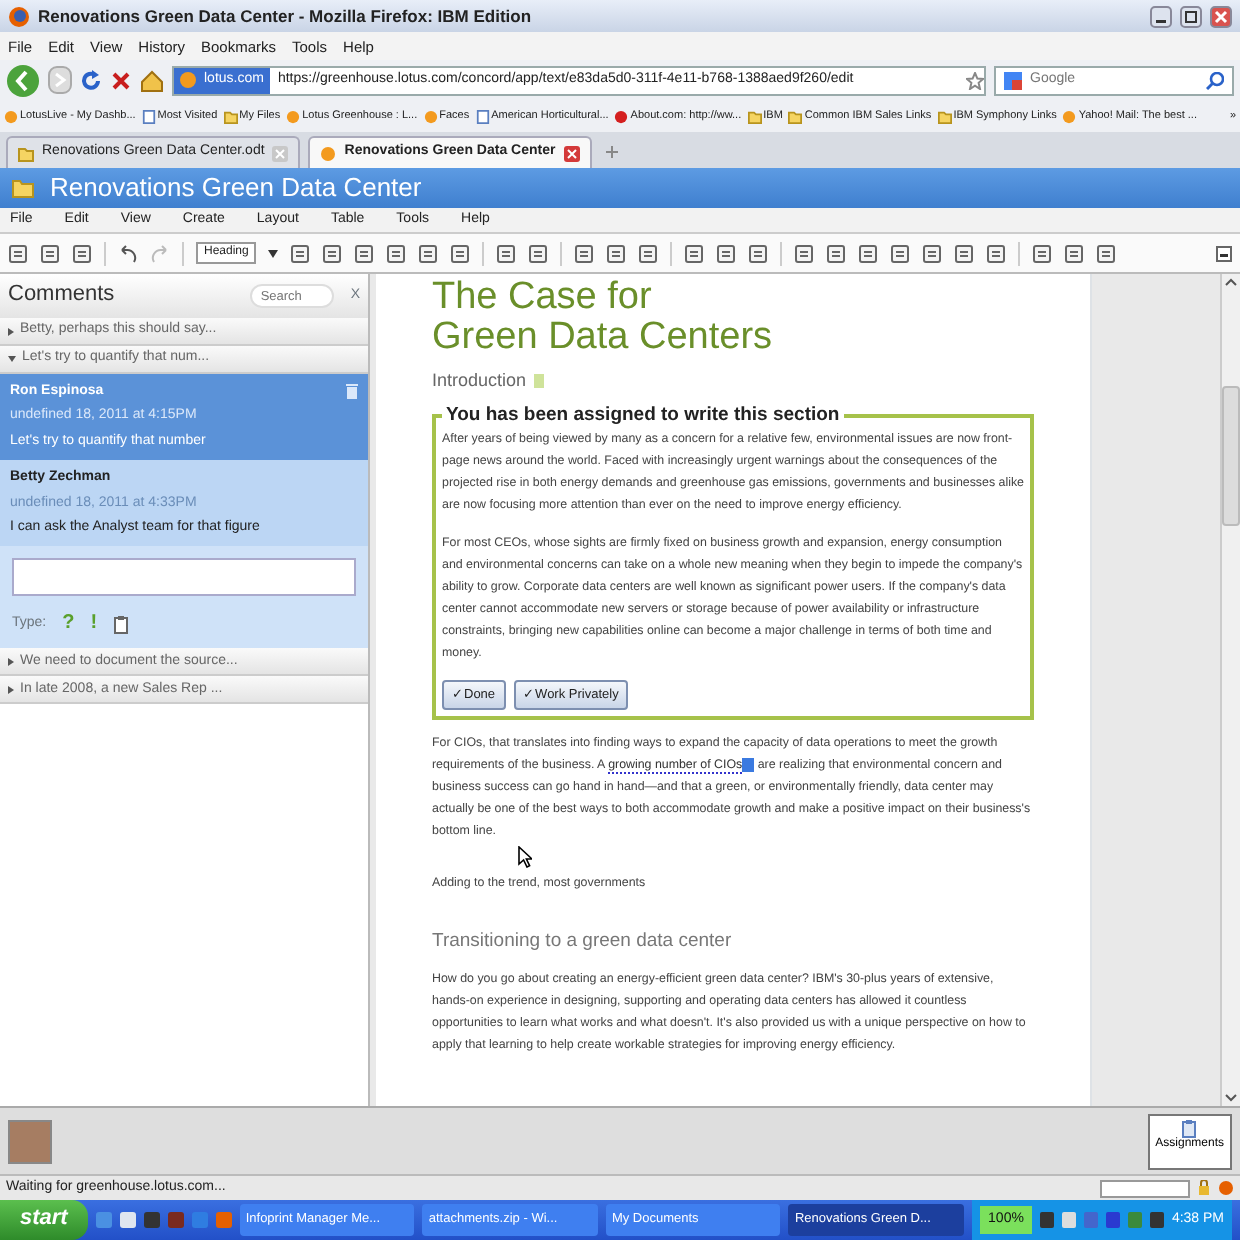 This screenshot has height=1240, width=1240. Describe the element at coordinates (1231, 1098) in the screenshot. I see `scroll-down-icon` at that location.